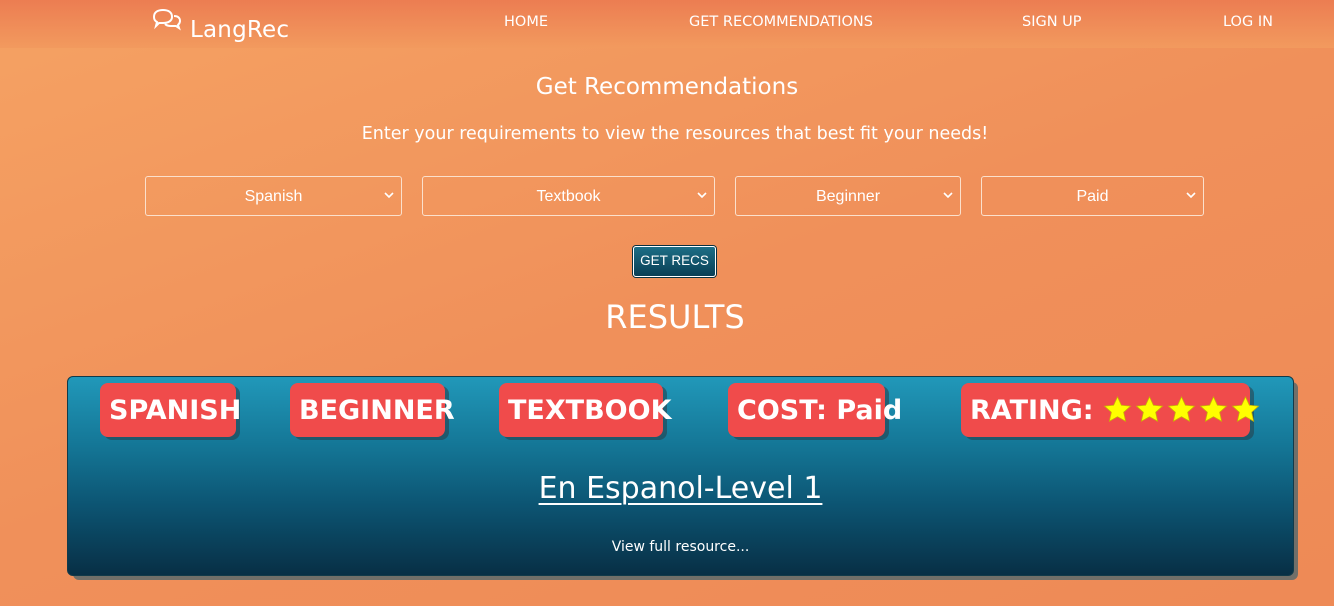 The width and height of the screenshot is (1334, 606). What do you see at coordinates (675, 317) in the screenshot?
I see `results-heading: RESULTS` at bounding box center [675, 317].